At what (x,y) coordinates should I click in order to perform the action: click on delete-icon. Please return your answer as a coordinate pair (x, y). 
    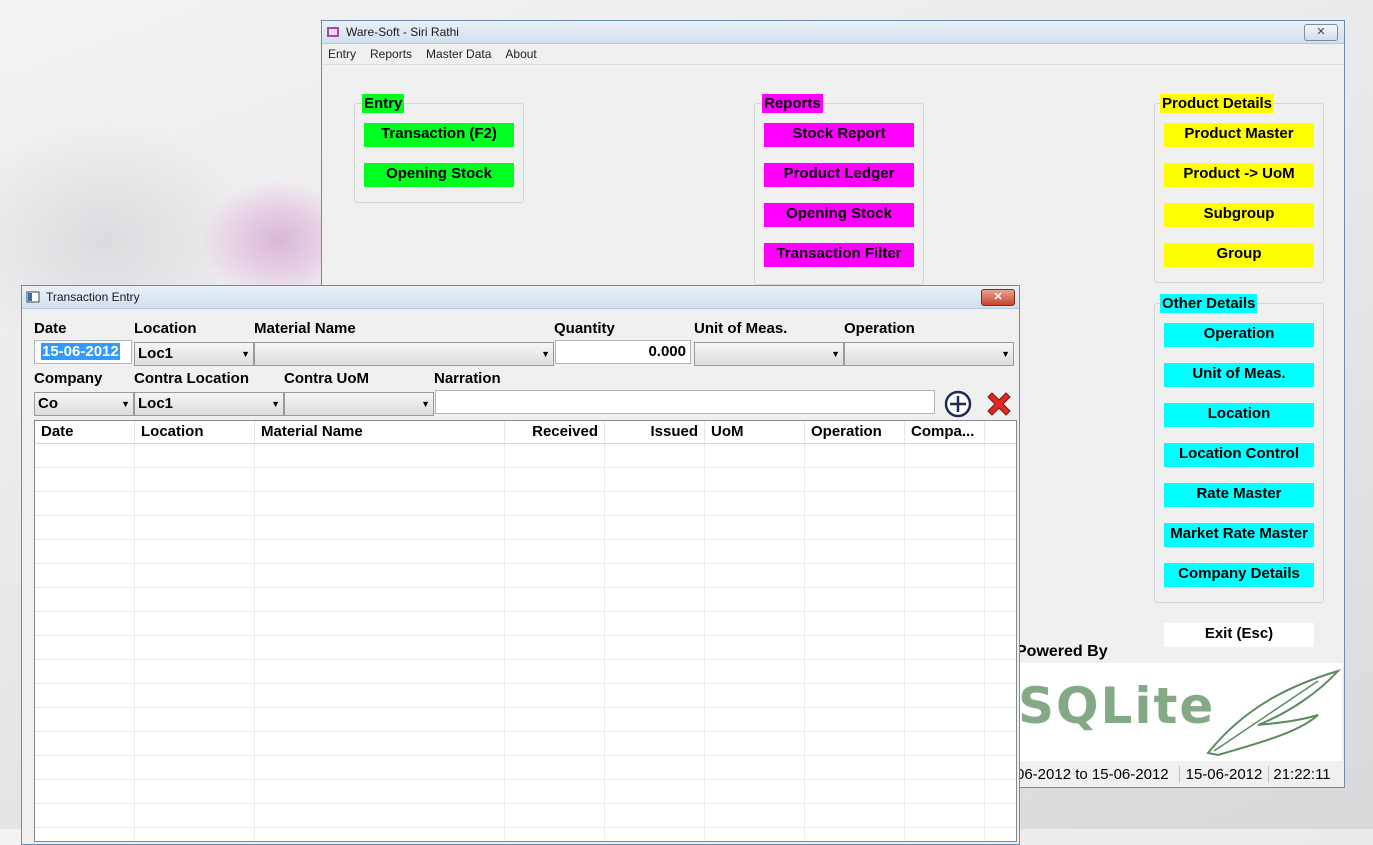
    Looking at the image, I should click on (999, 404).